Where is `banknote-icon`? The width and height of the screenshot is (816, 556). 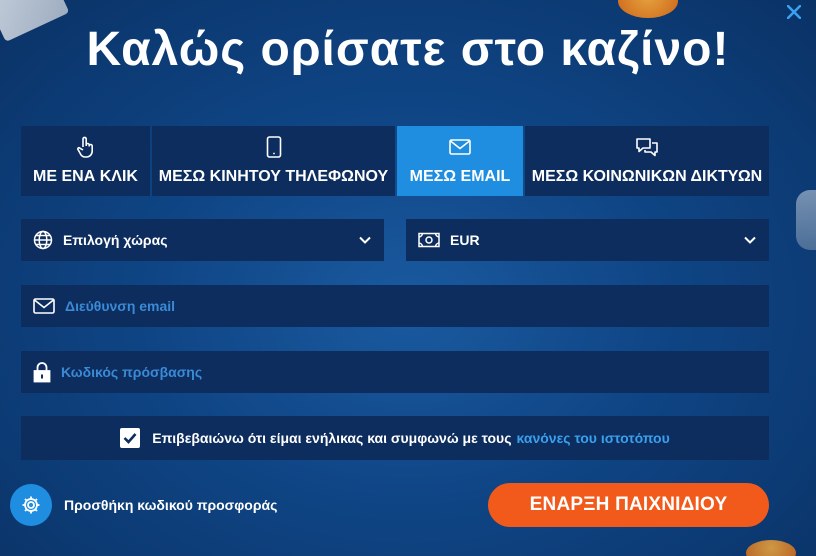 banknote-icon is located at coordinates (429, 240).